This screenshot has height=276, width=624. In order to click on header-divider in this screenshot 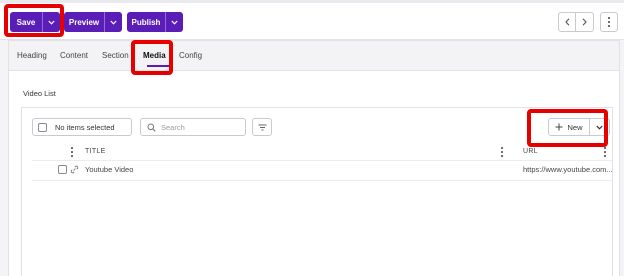, I will do `click(322, 160)`.